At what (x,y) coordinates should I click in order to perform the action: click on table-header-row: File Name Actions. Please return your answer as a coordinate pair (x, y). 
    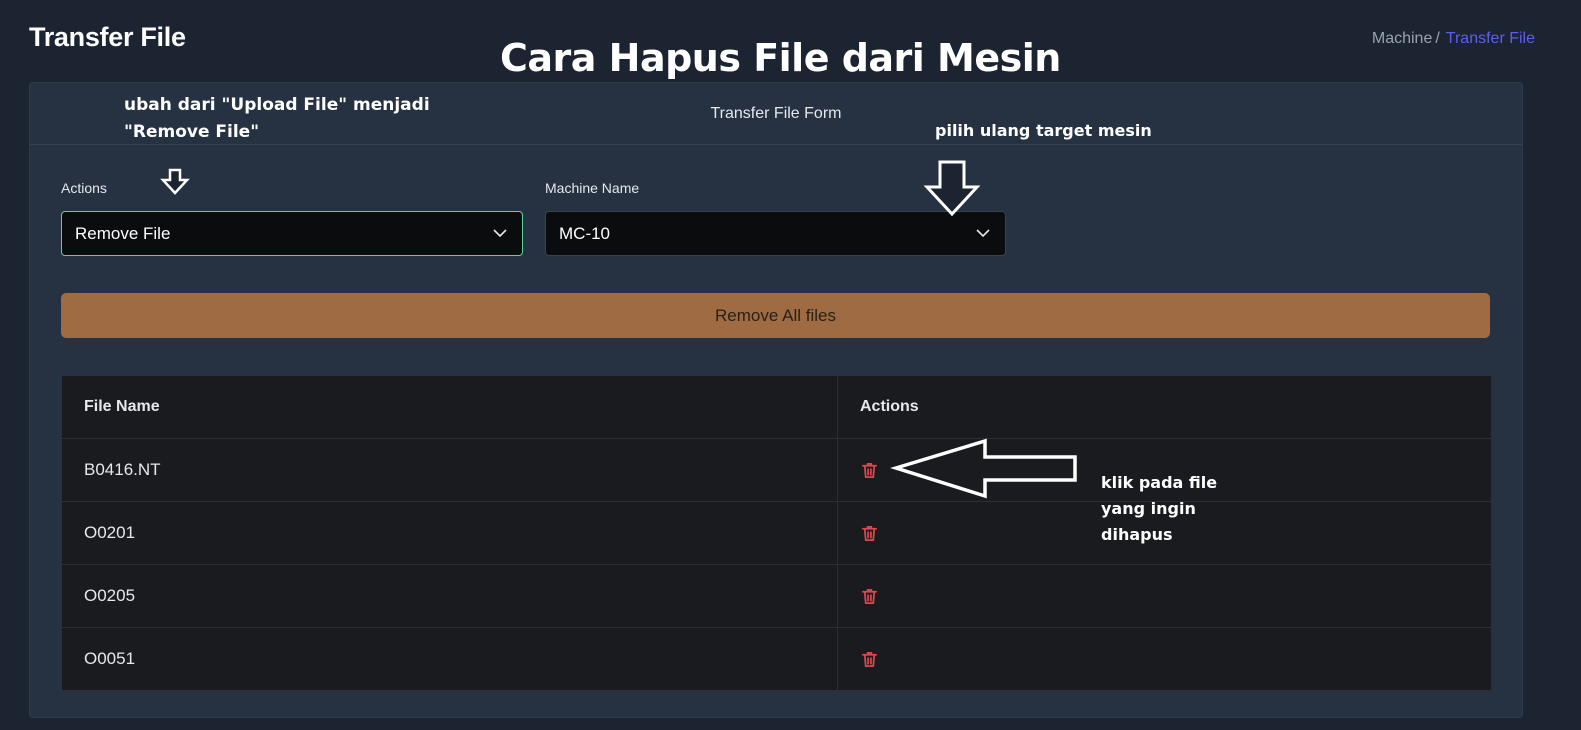
    Looking at the image, I should click on (776, 407).